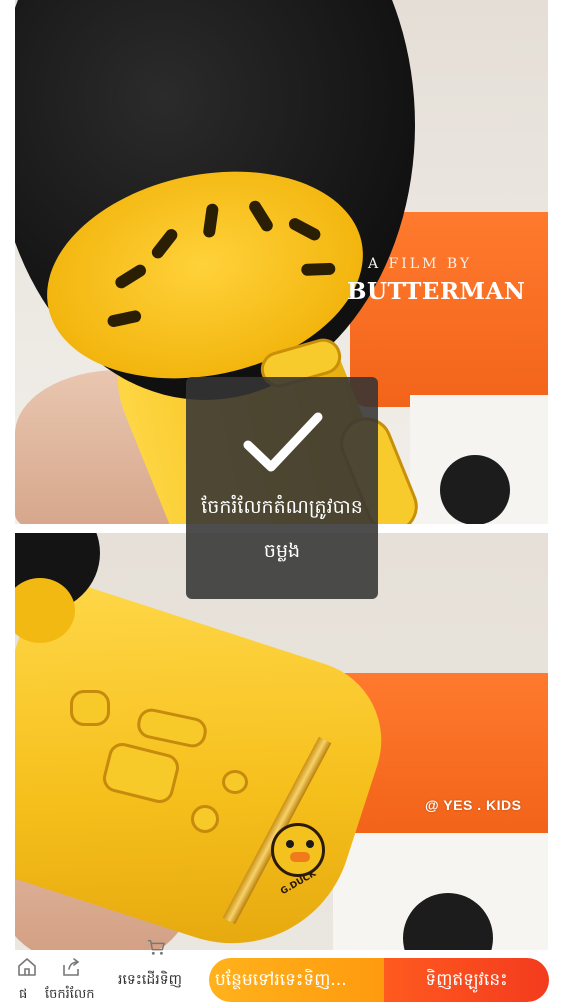  Describe the element at coordinates (70, 994) in the screenshot. I see `share-label: ចែករំលែក` at that location.